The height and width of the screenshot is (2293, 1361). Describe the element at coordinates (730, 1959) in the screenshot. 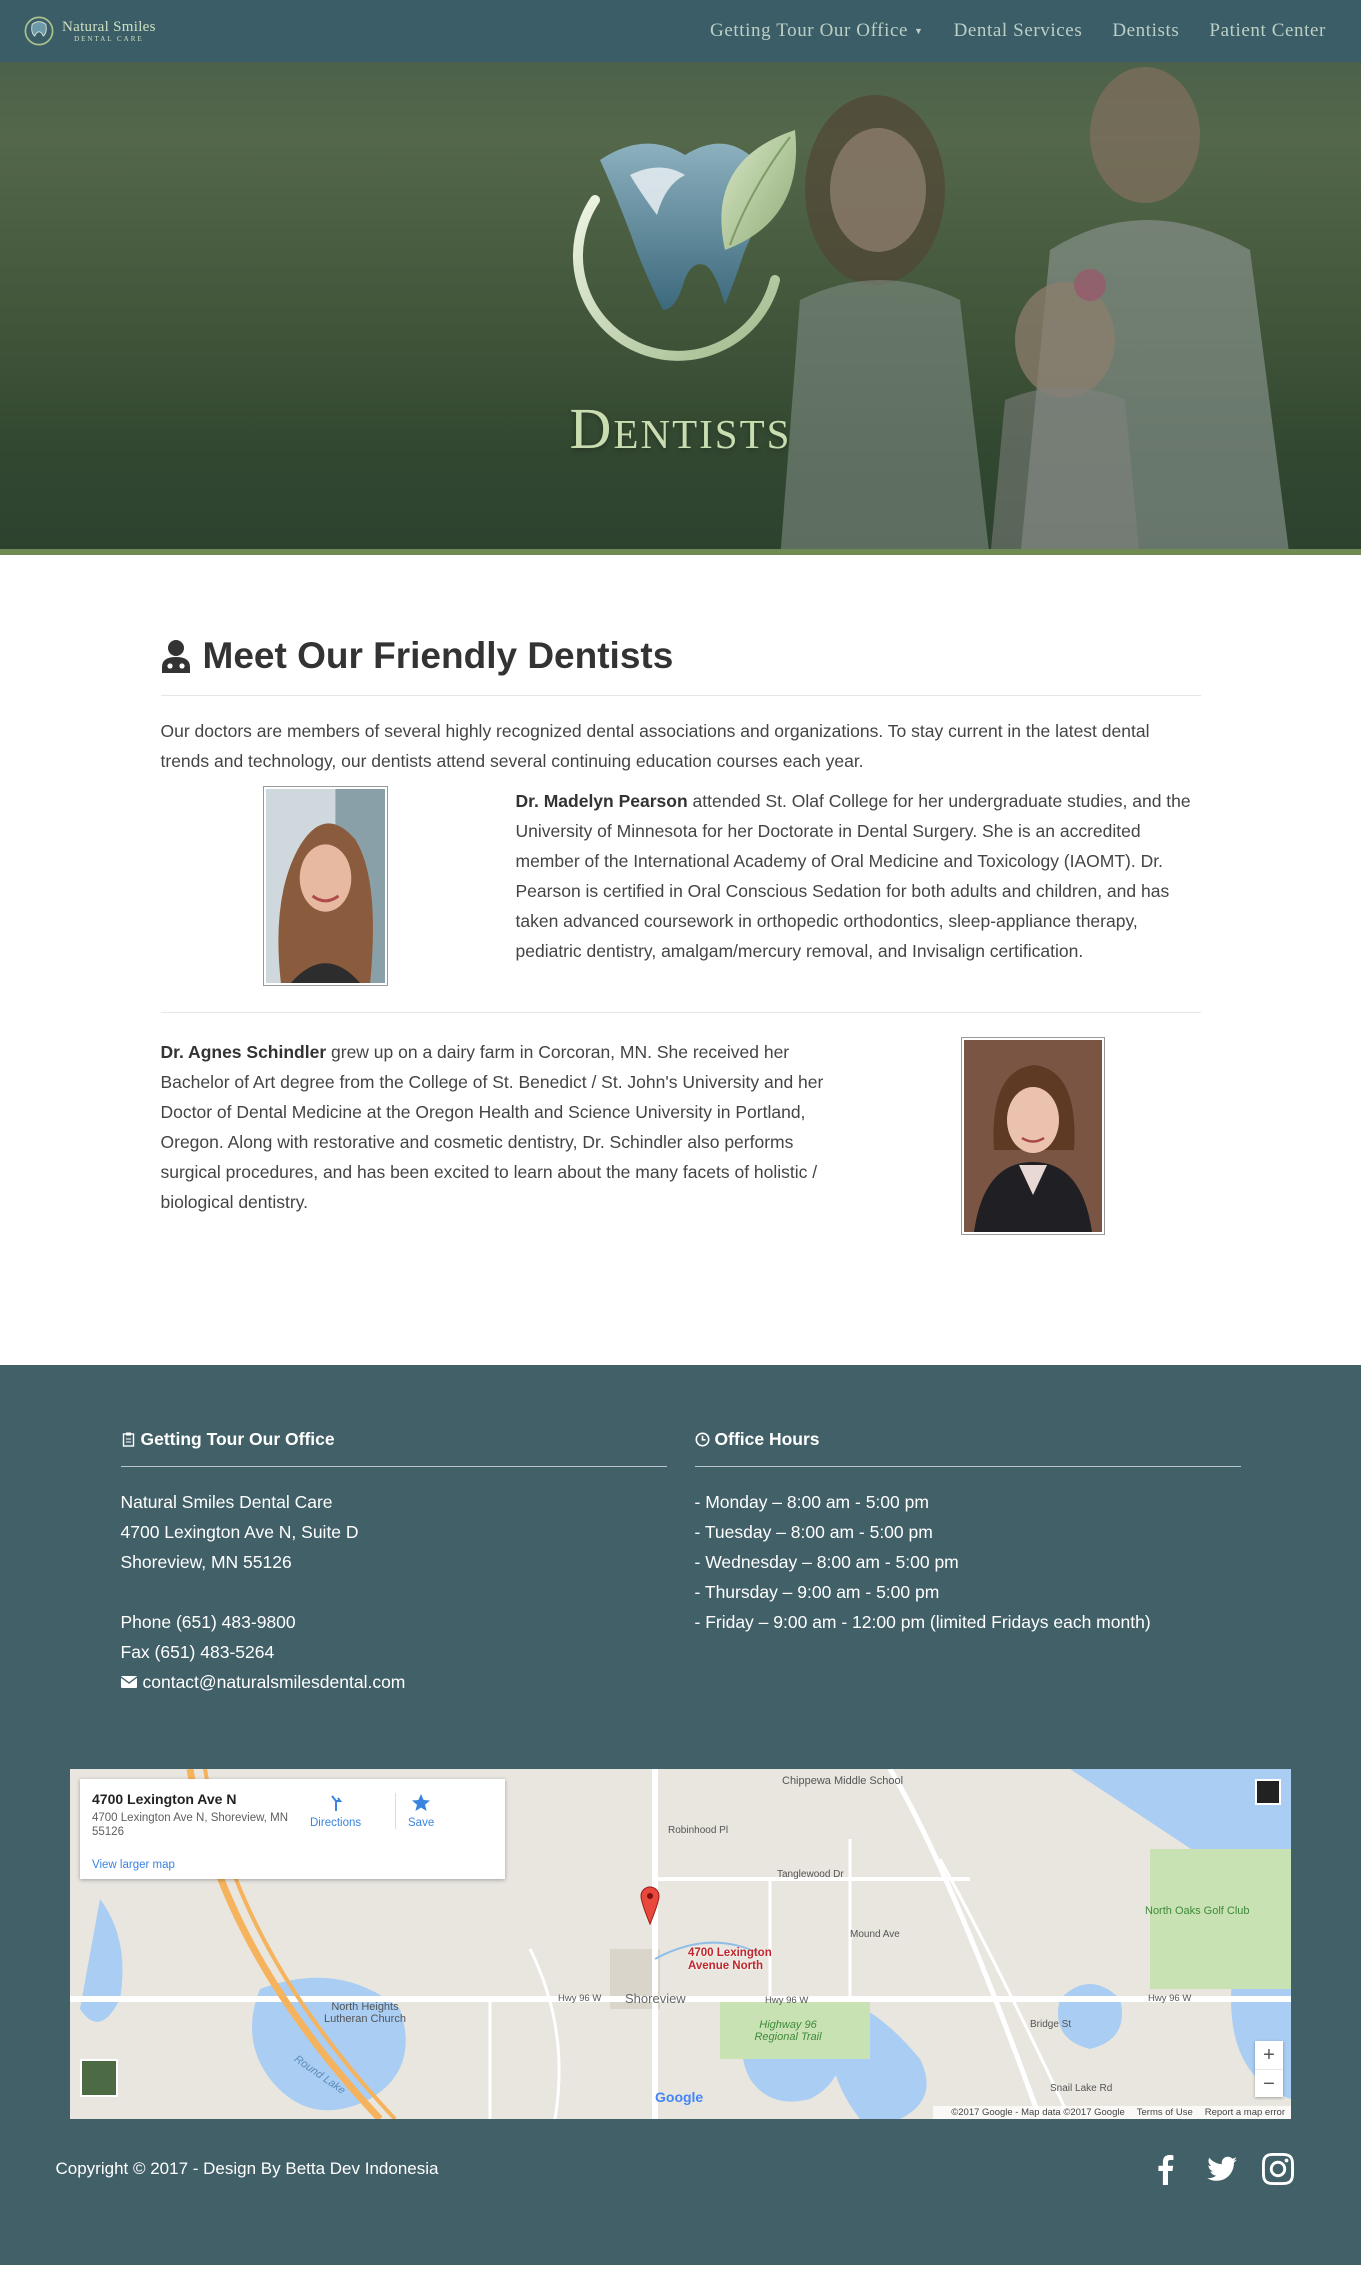

I see `map-pin-label: 4700 Lexington Avenue North` at that location.